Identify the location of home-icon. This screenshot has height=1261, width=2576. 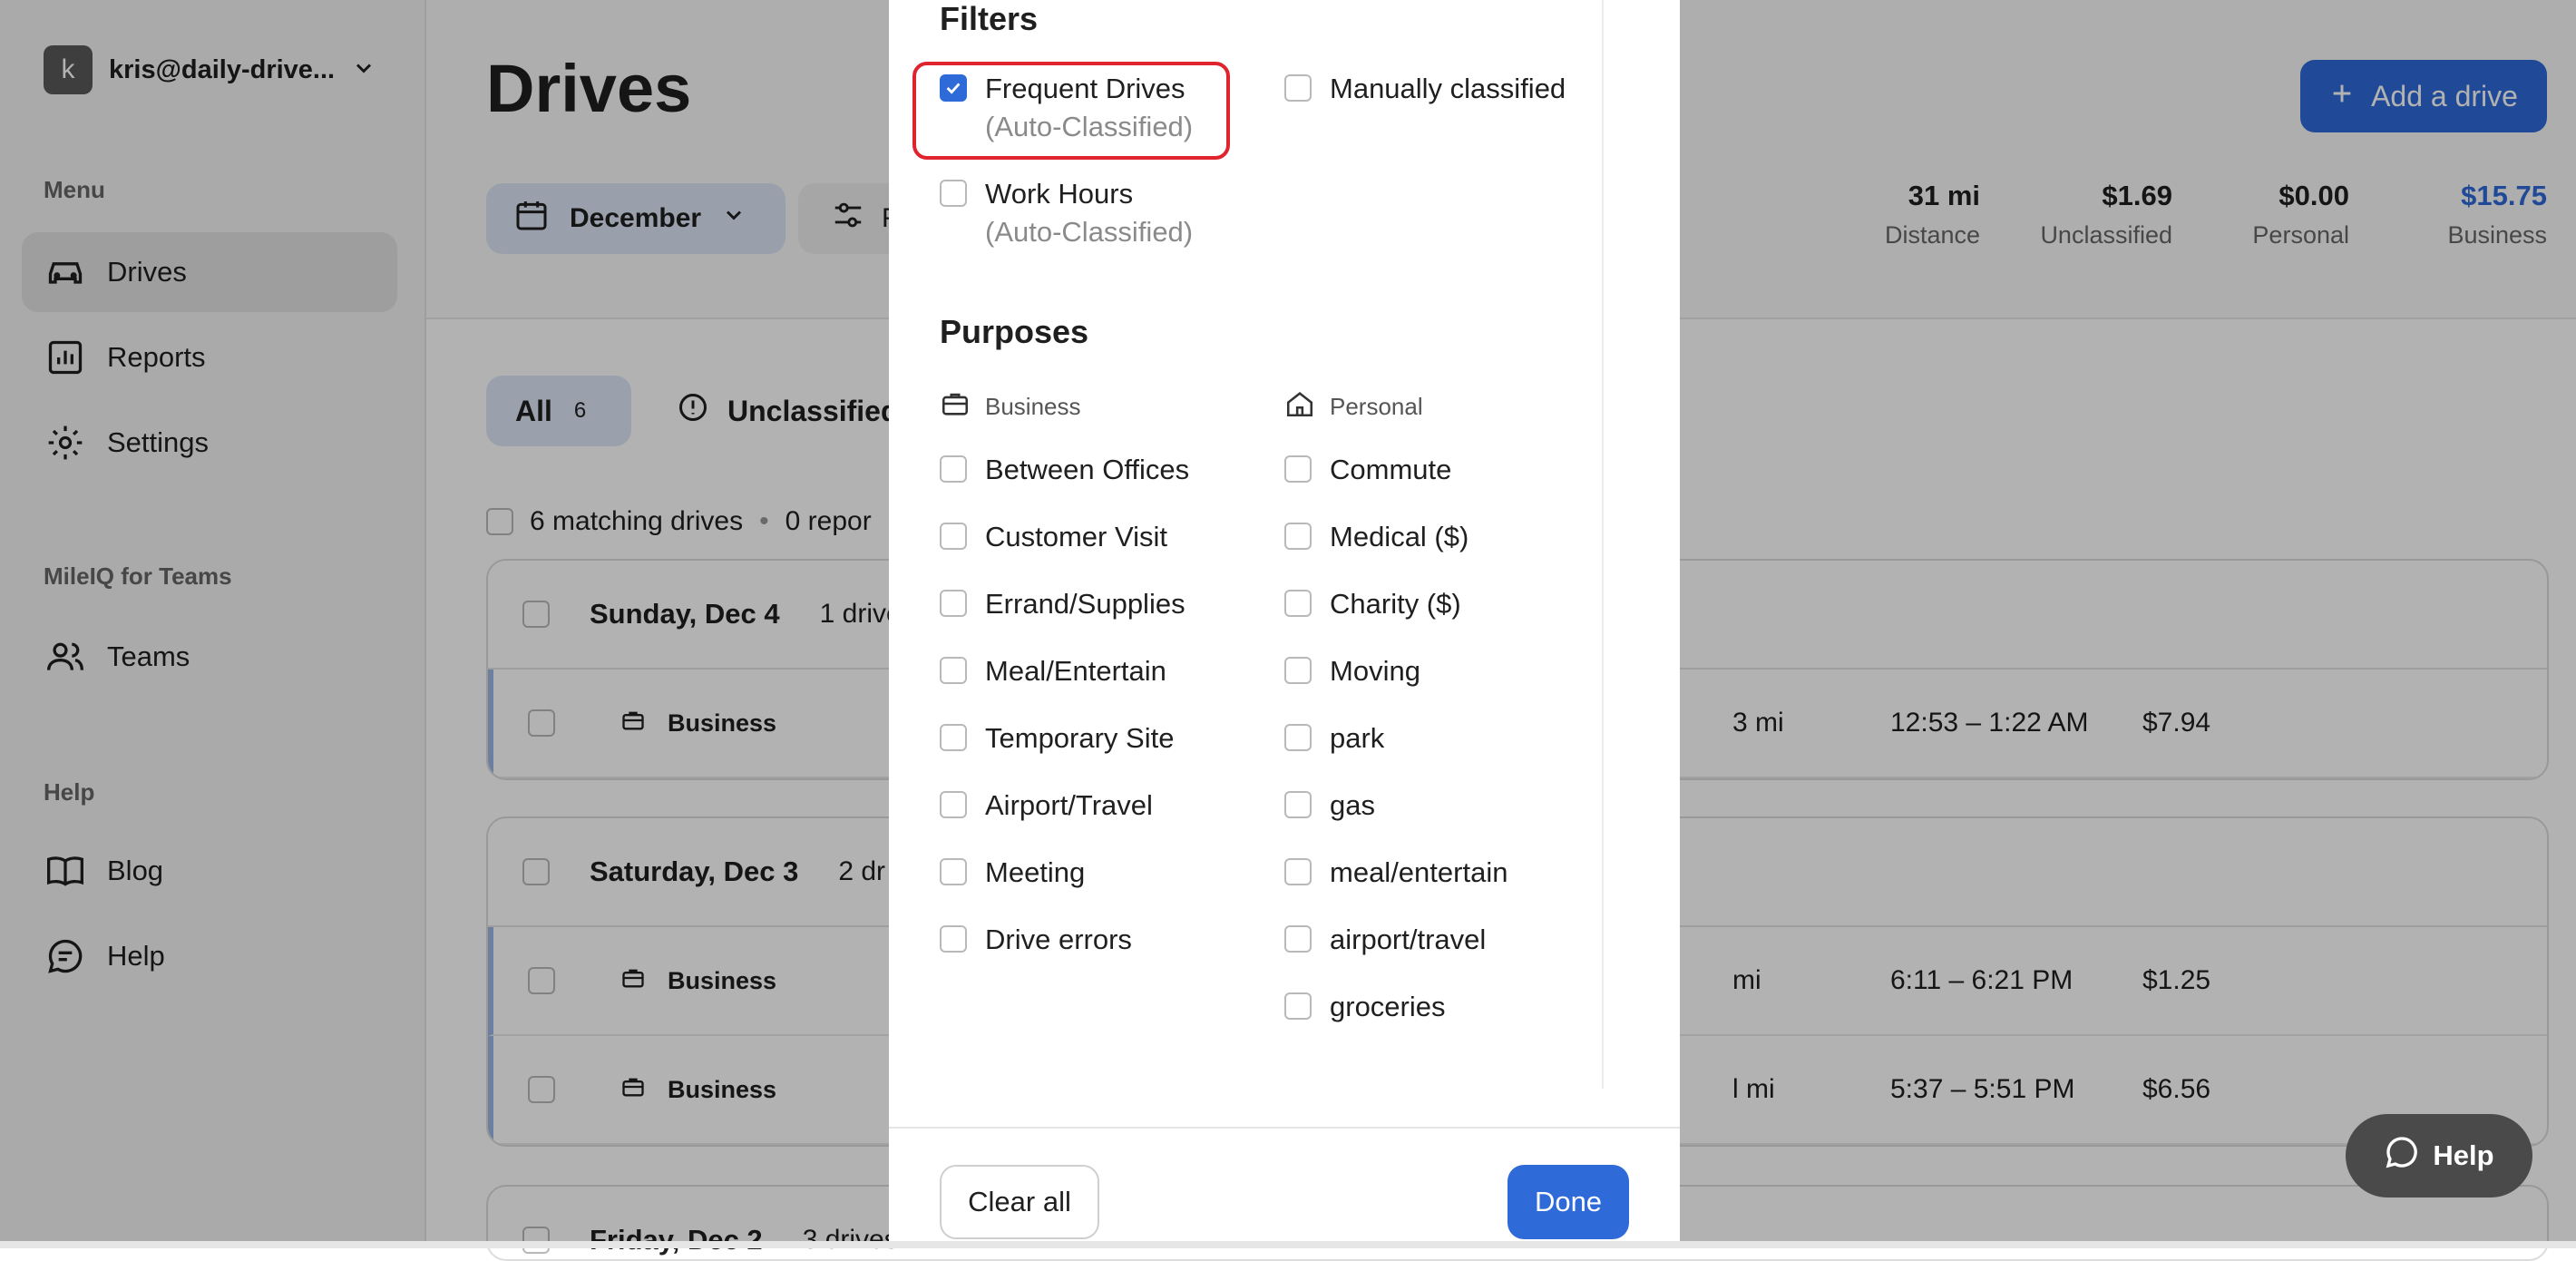
(1299, 406).